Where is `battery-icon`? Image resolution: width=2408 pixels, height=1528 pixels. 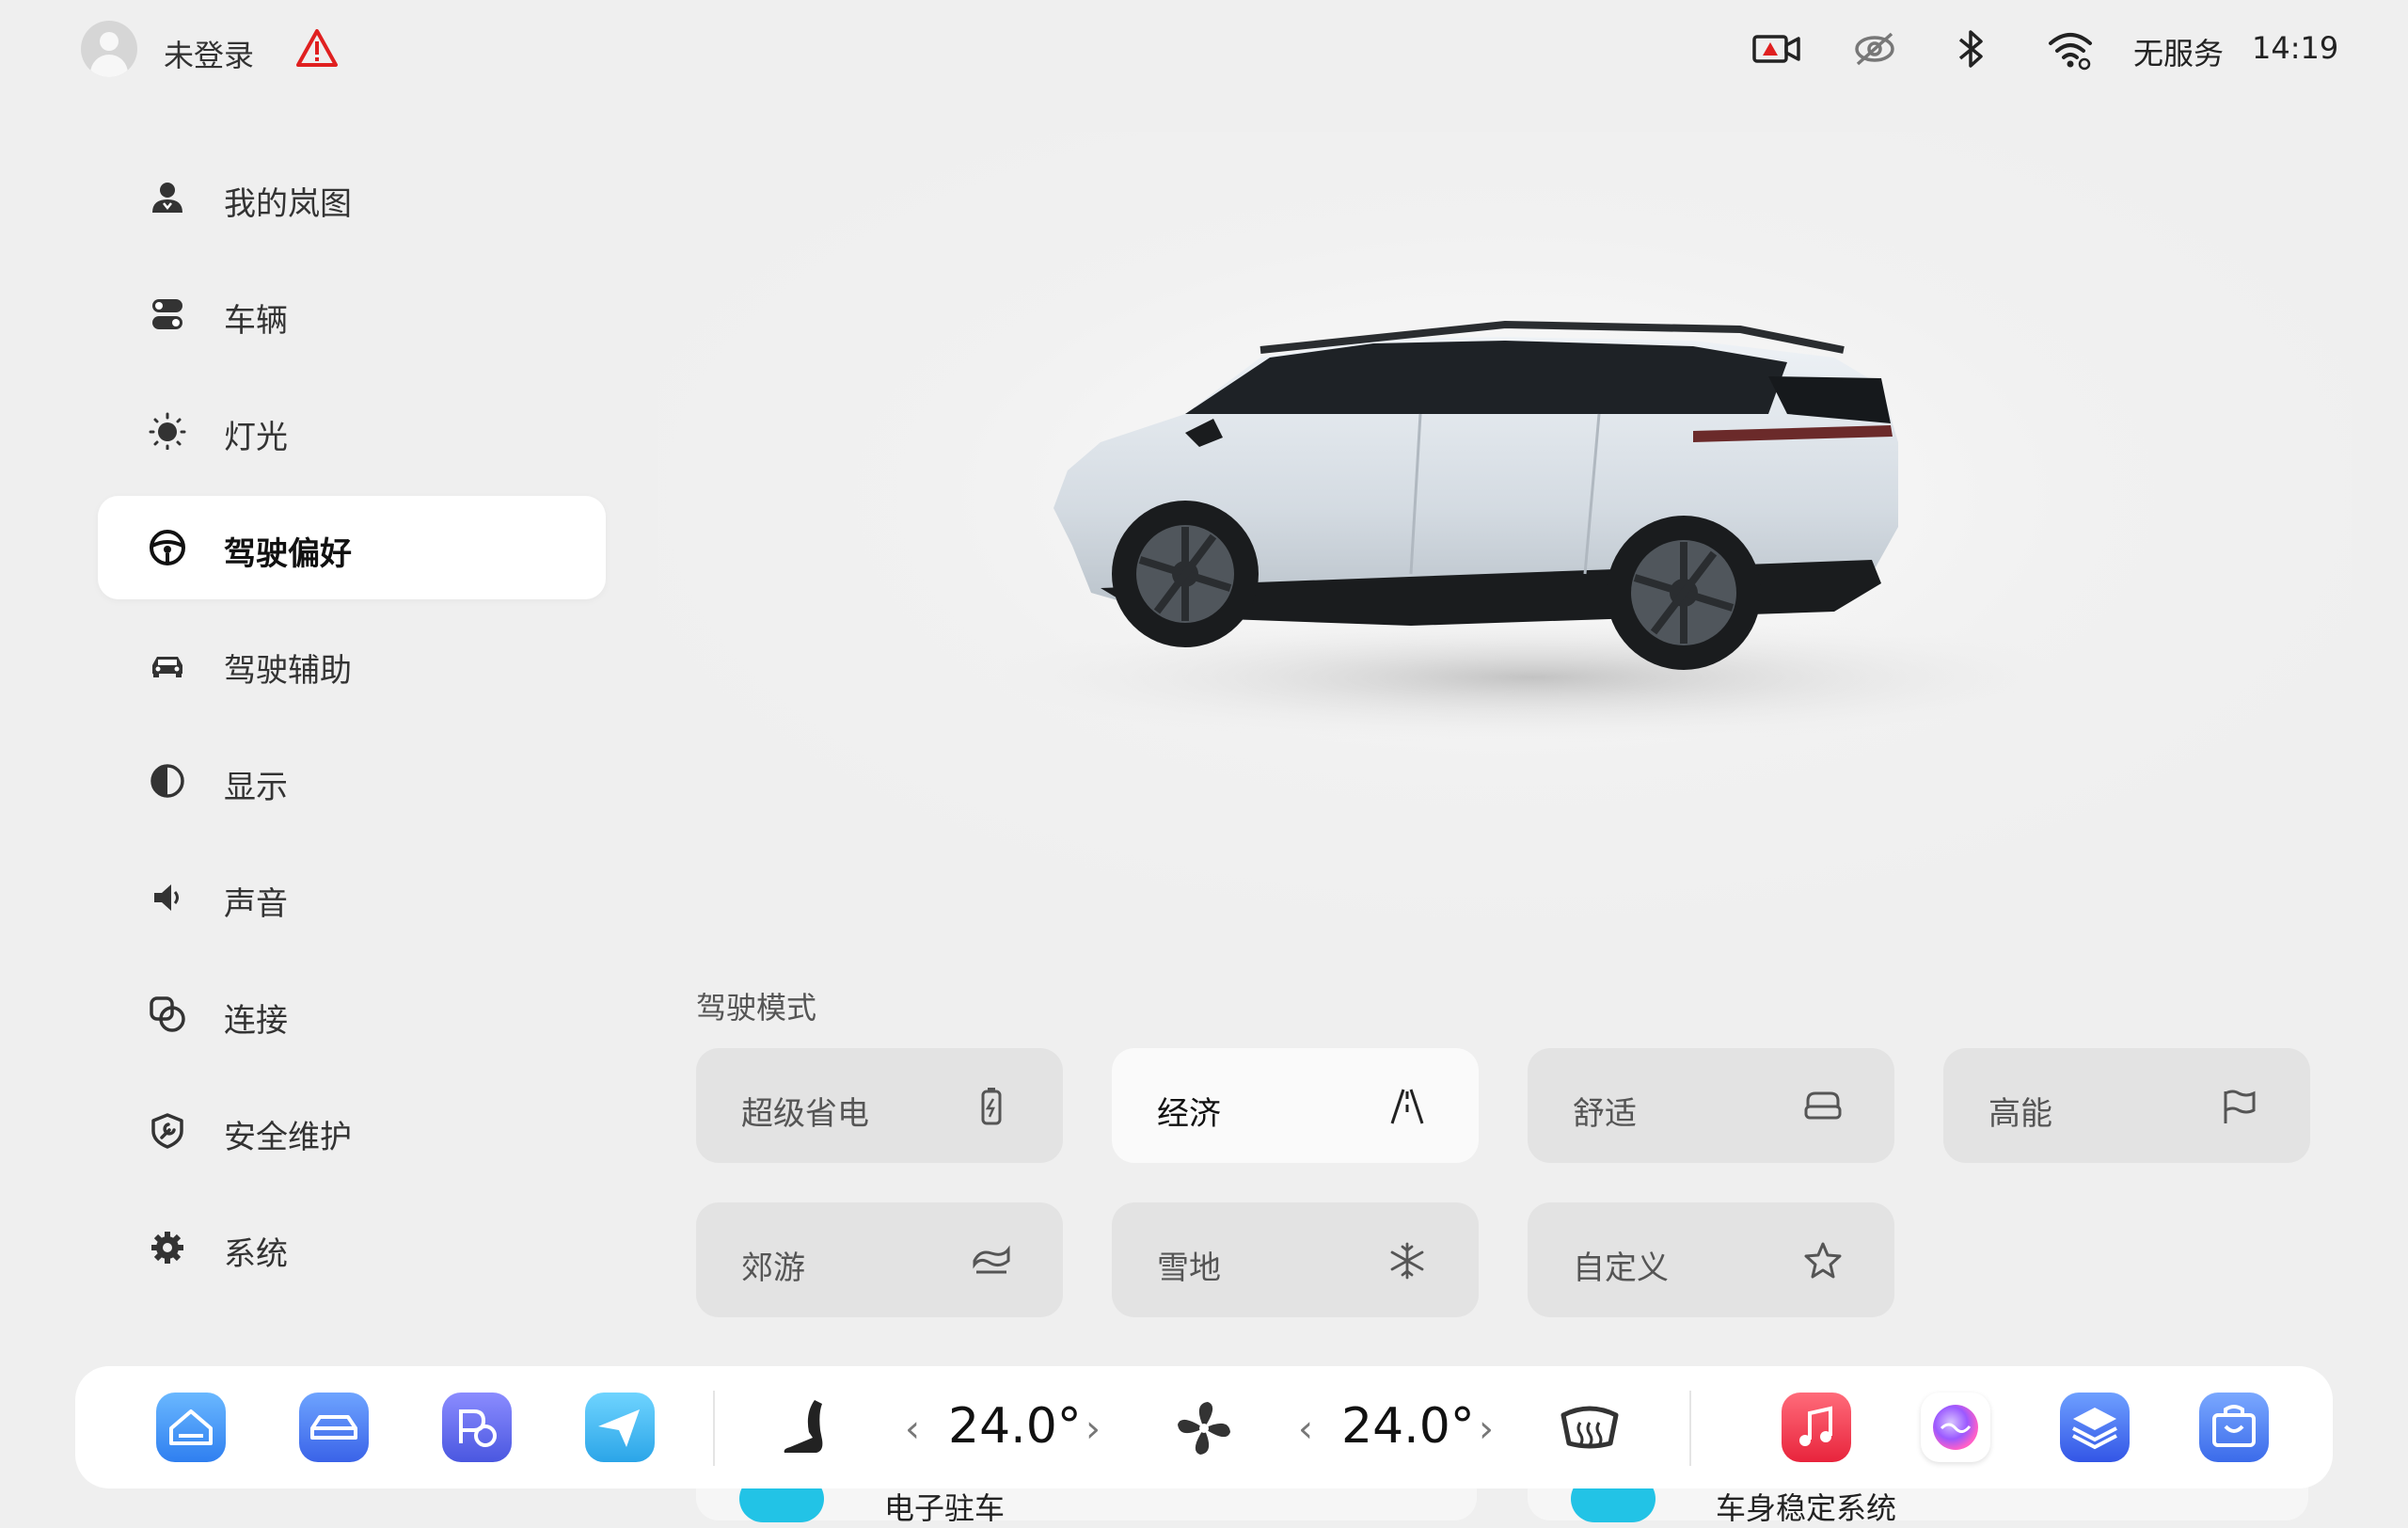
battery-icon is located at coordinates (991, 1106).